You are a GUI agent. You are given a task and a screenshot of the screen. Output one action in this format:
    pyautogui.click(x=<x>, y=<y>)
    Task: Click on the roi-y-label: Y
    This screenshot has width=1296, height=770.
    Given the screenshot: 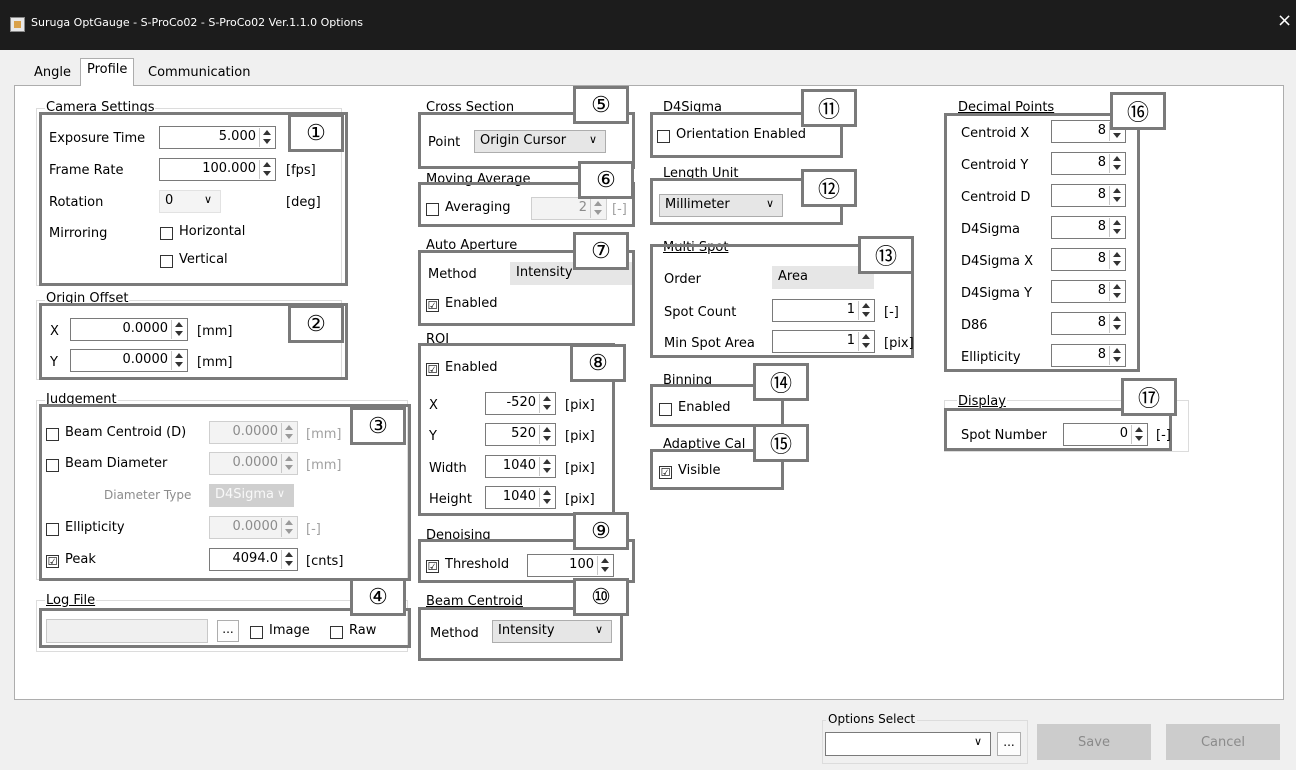 What is the action you would take?
    pyautogui.click(x=433, y=436)
    